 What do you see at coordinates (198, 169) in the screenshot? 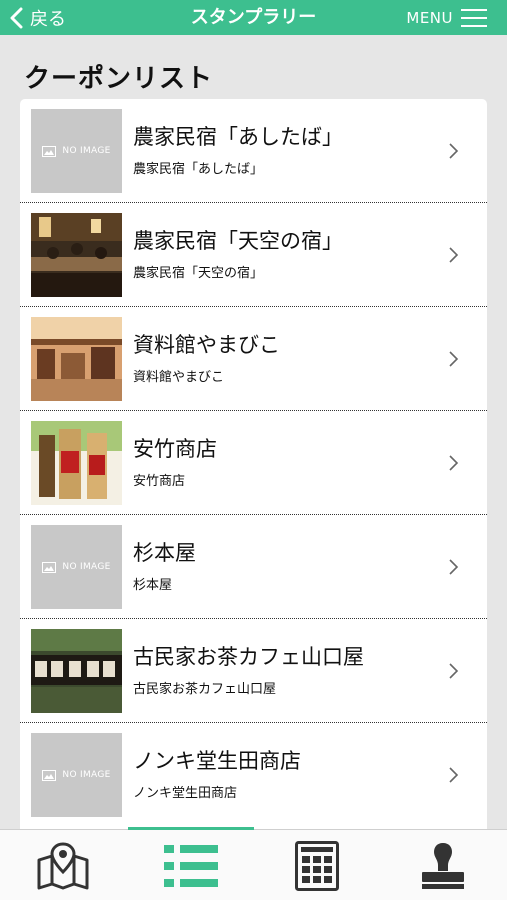
I see `coupon-subtitle: 農家民宿「あしたば」` at bounding box center [198, 169].